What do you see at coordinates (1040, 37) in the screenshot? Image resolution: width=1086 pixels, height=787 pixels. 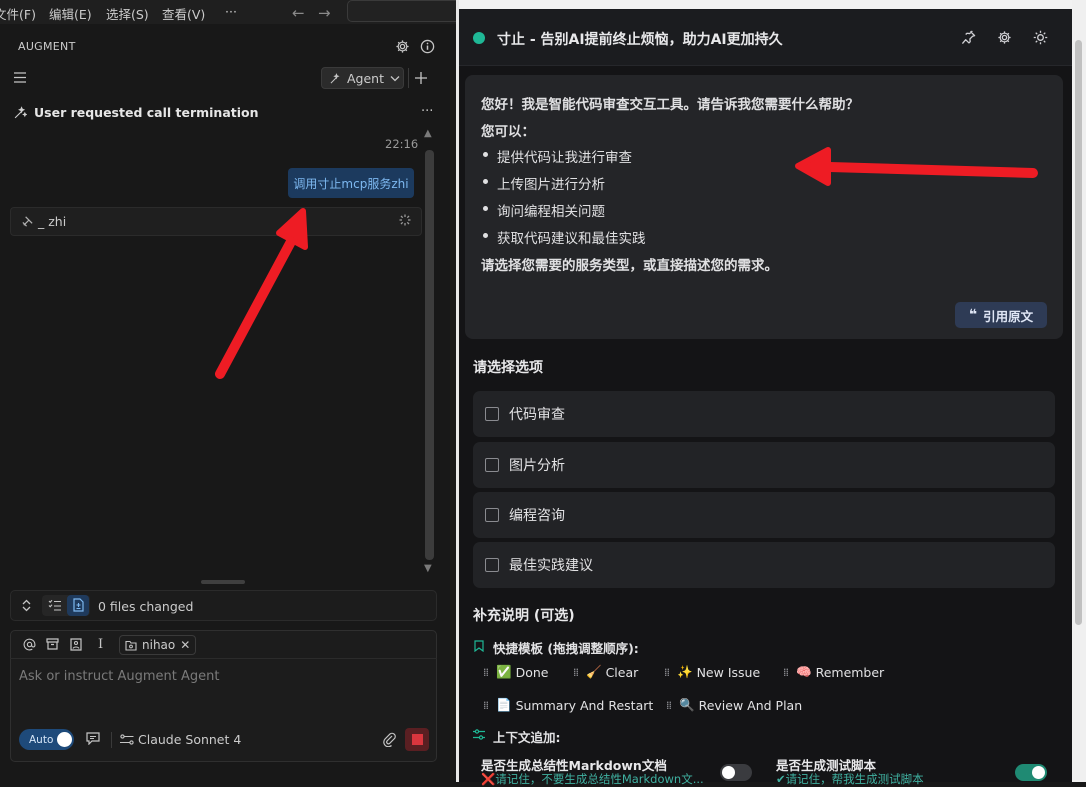 I see `sun-icon` at bounding box center [1040, 37].